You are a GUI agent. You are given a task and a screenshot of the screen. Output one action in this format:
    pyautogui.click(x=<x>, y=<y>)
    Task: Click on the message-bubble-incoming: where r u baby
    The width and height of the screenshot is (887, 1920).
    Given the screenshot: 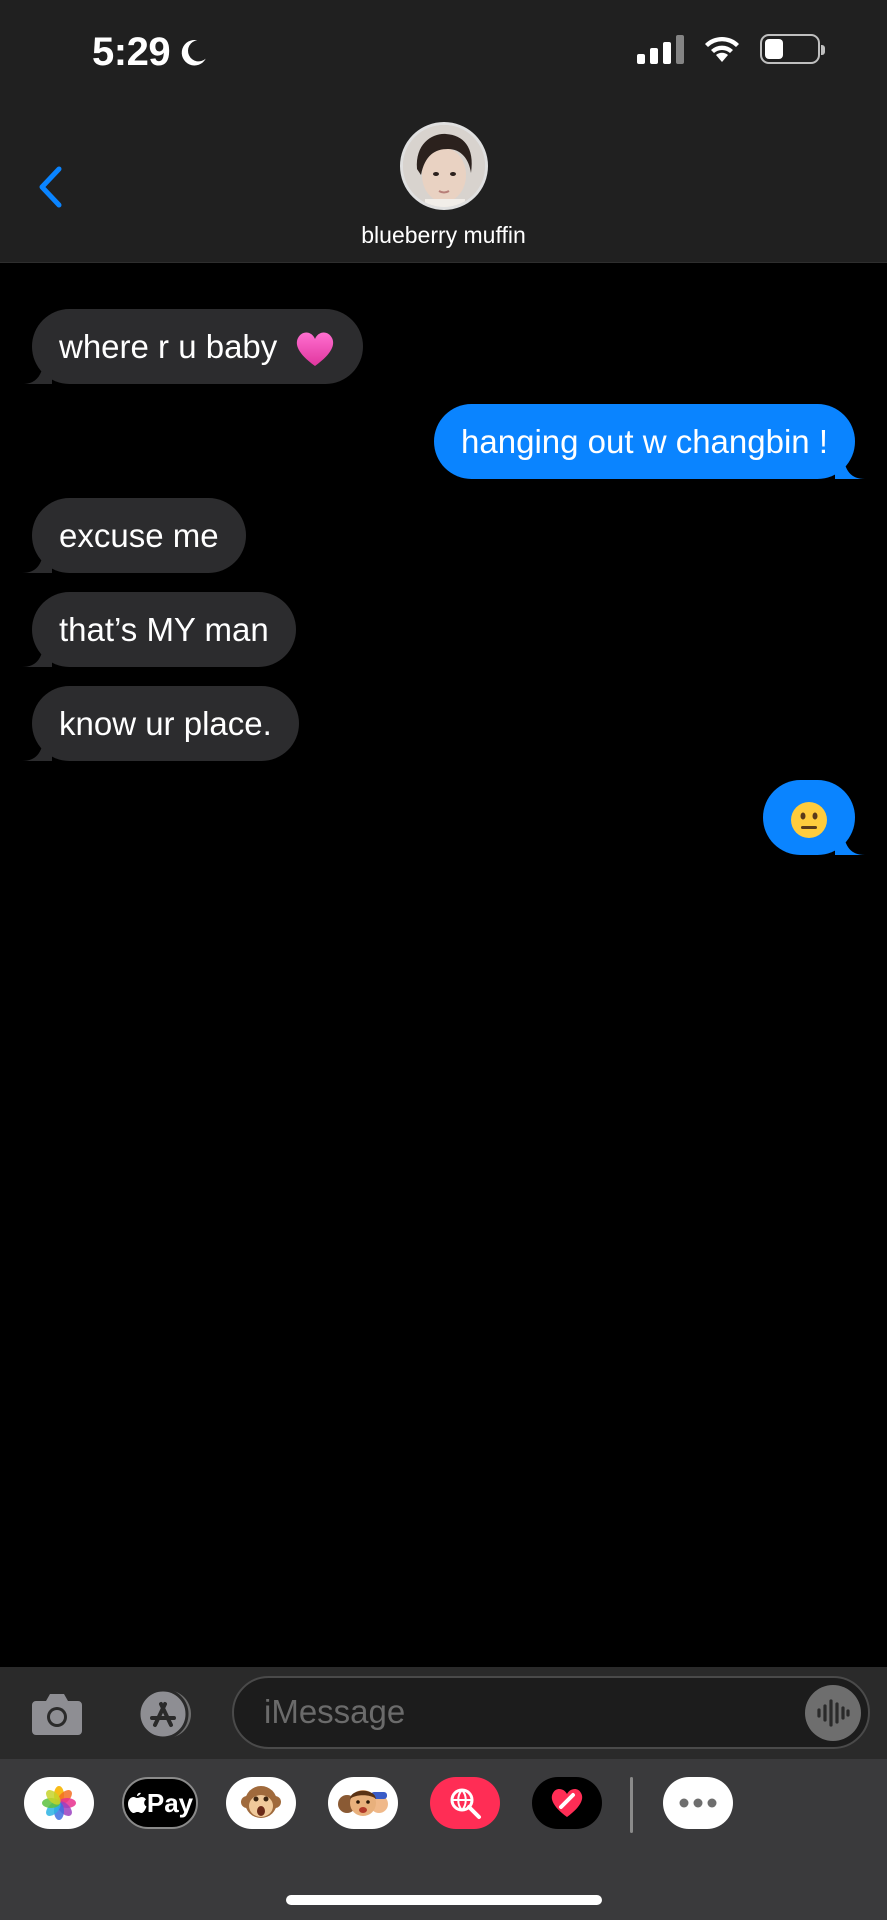 What is the action you would take?
    pyautogui.click(x=193, y=346)
    